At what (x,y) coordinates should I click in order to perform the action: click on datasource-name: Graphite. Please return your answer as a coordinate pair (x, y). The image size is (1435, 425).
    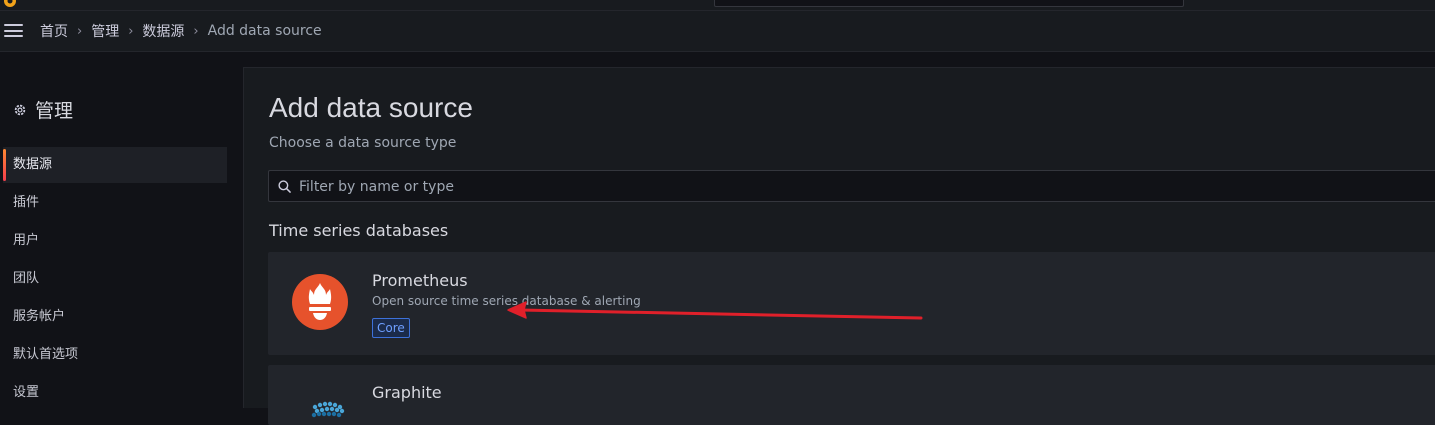
    Looking at the image, I should click on (407, 392).